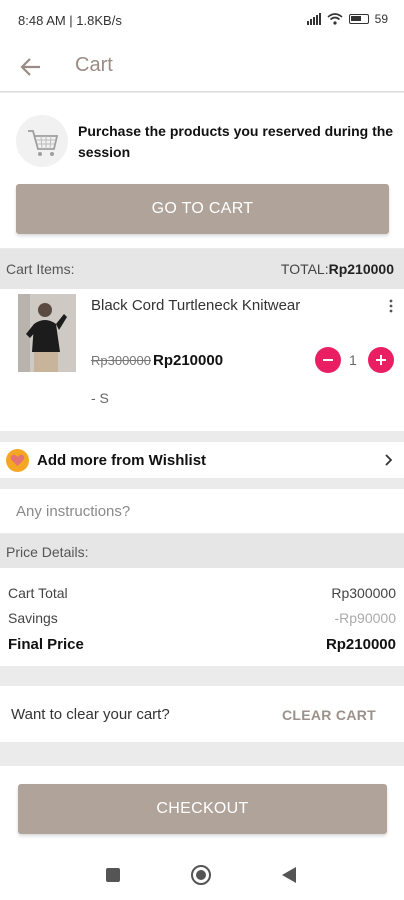  Describe the element at coordinates (195, 305) in the screenshot. I see `product-name: Black Cord Turtleneck Knitwear` at that location.